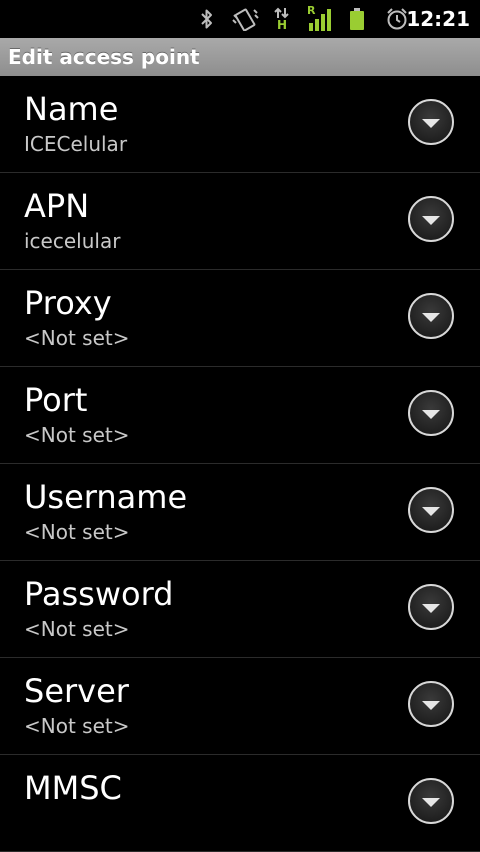 The height and width of the screenshot is (852, 480). I want to click on roaming-indicator: R, so click(311, 10).